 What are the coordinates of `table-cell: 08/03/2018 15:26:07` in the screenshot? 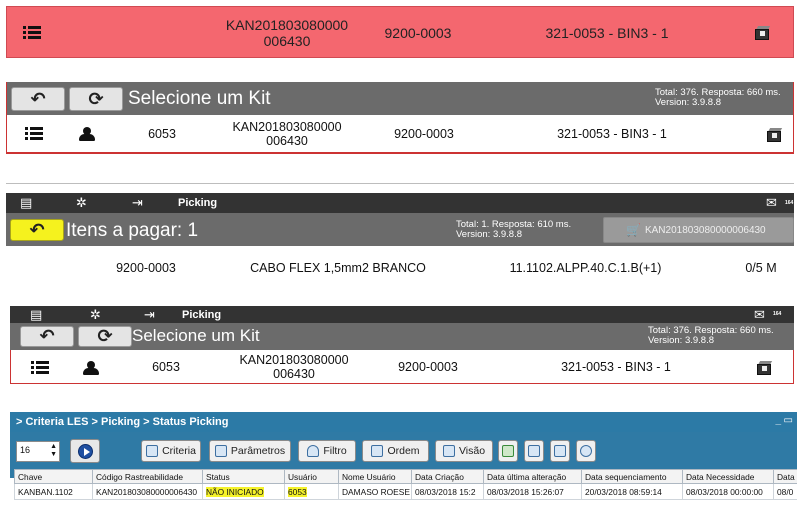 It's located at (532, 491).